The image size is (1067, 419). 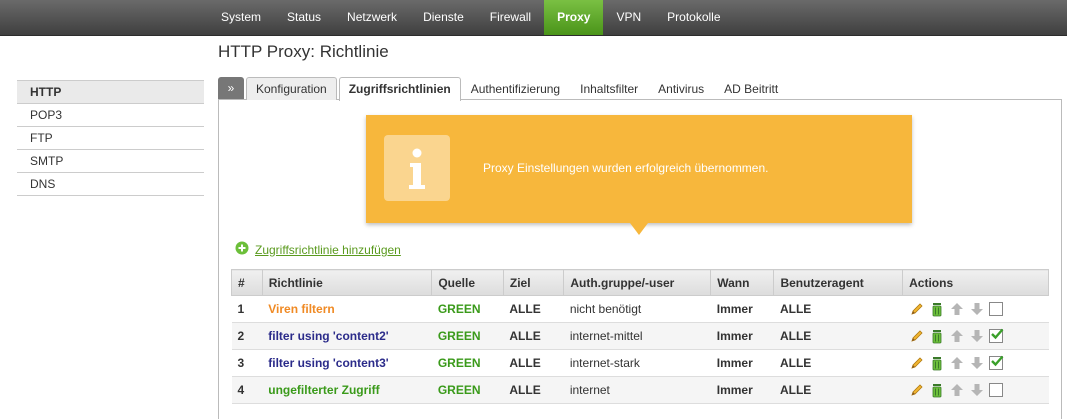 What do you see at coordinates (110, 92) in the screenshot?
I see `sidebar-item-http: HTTP` at bounding box center [110, 92].